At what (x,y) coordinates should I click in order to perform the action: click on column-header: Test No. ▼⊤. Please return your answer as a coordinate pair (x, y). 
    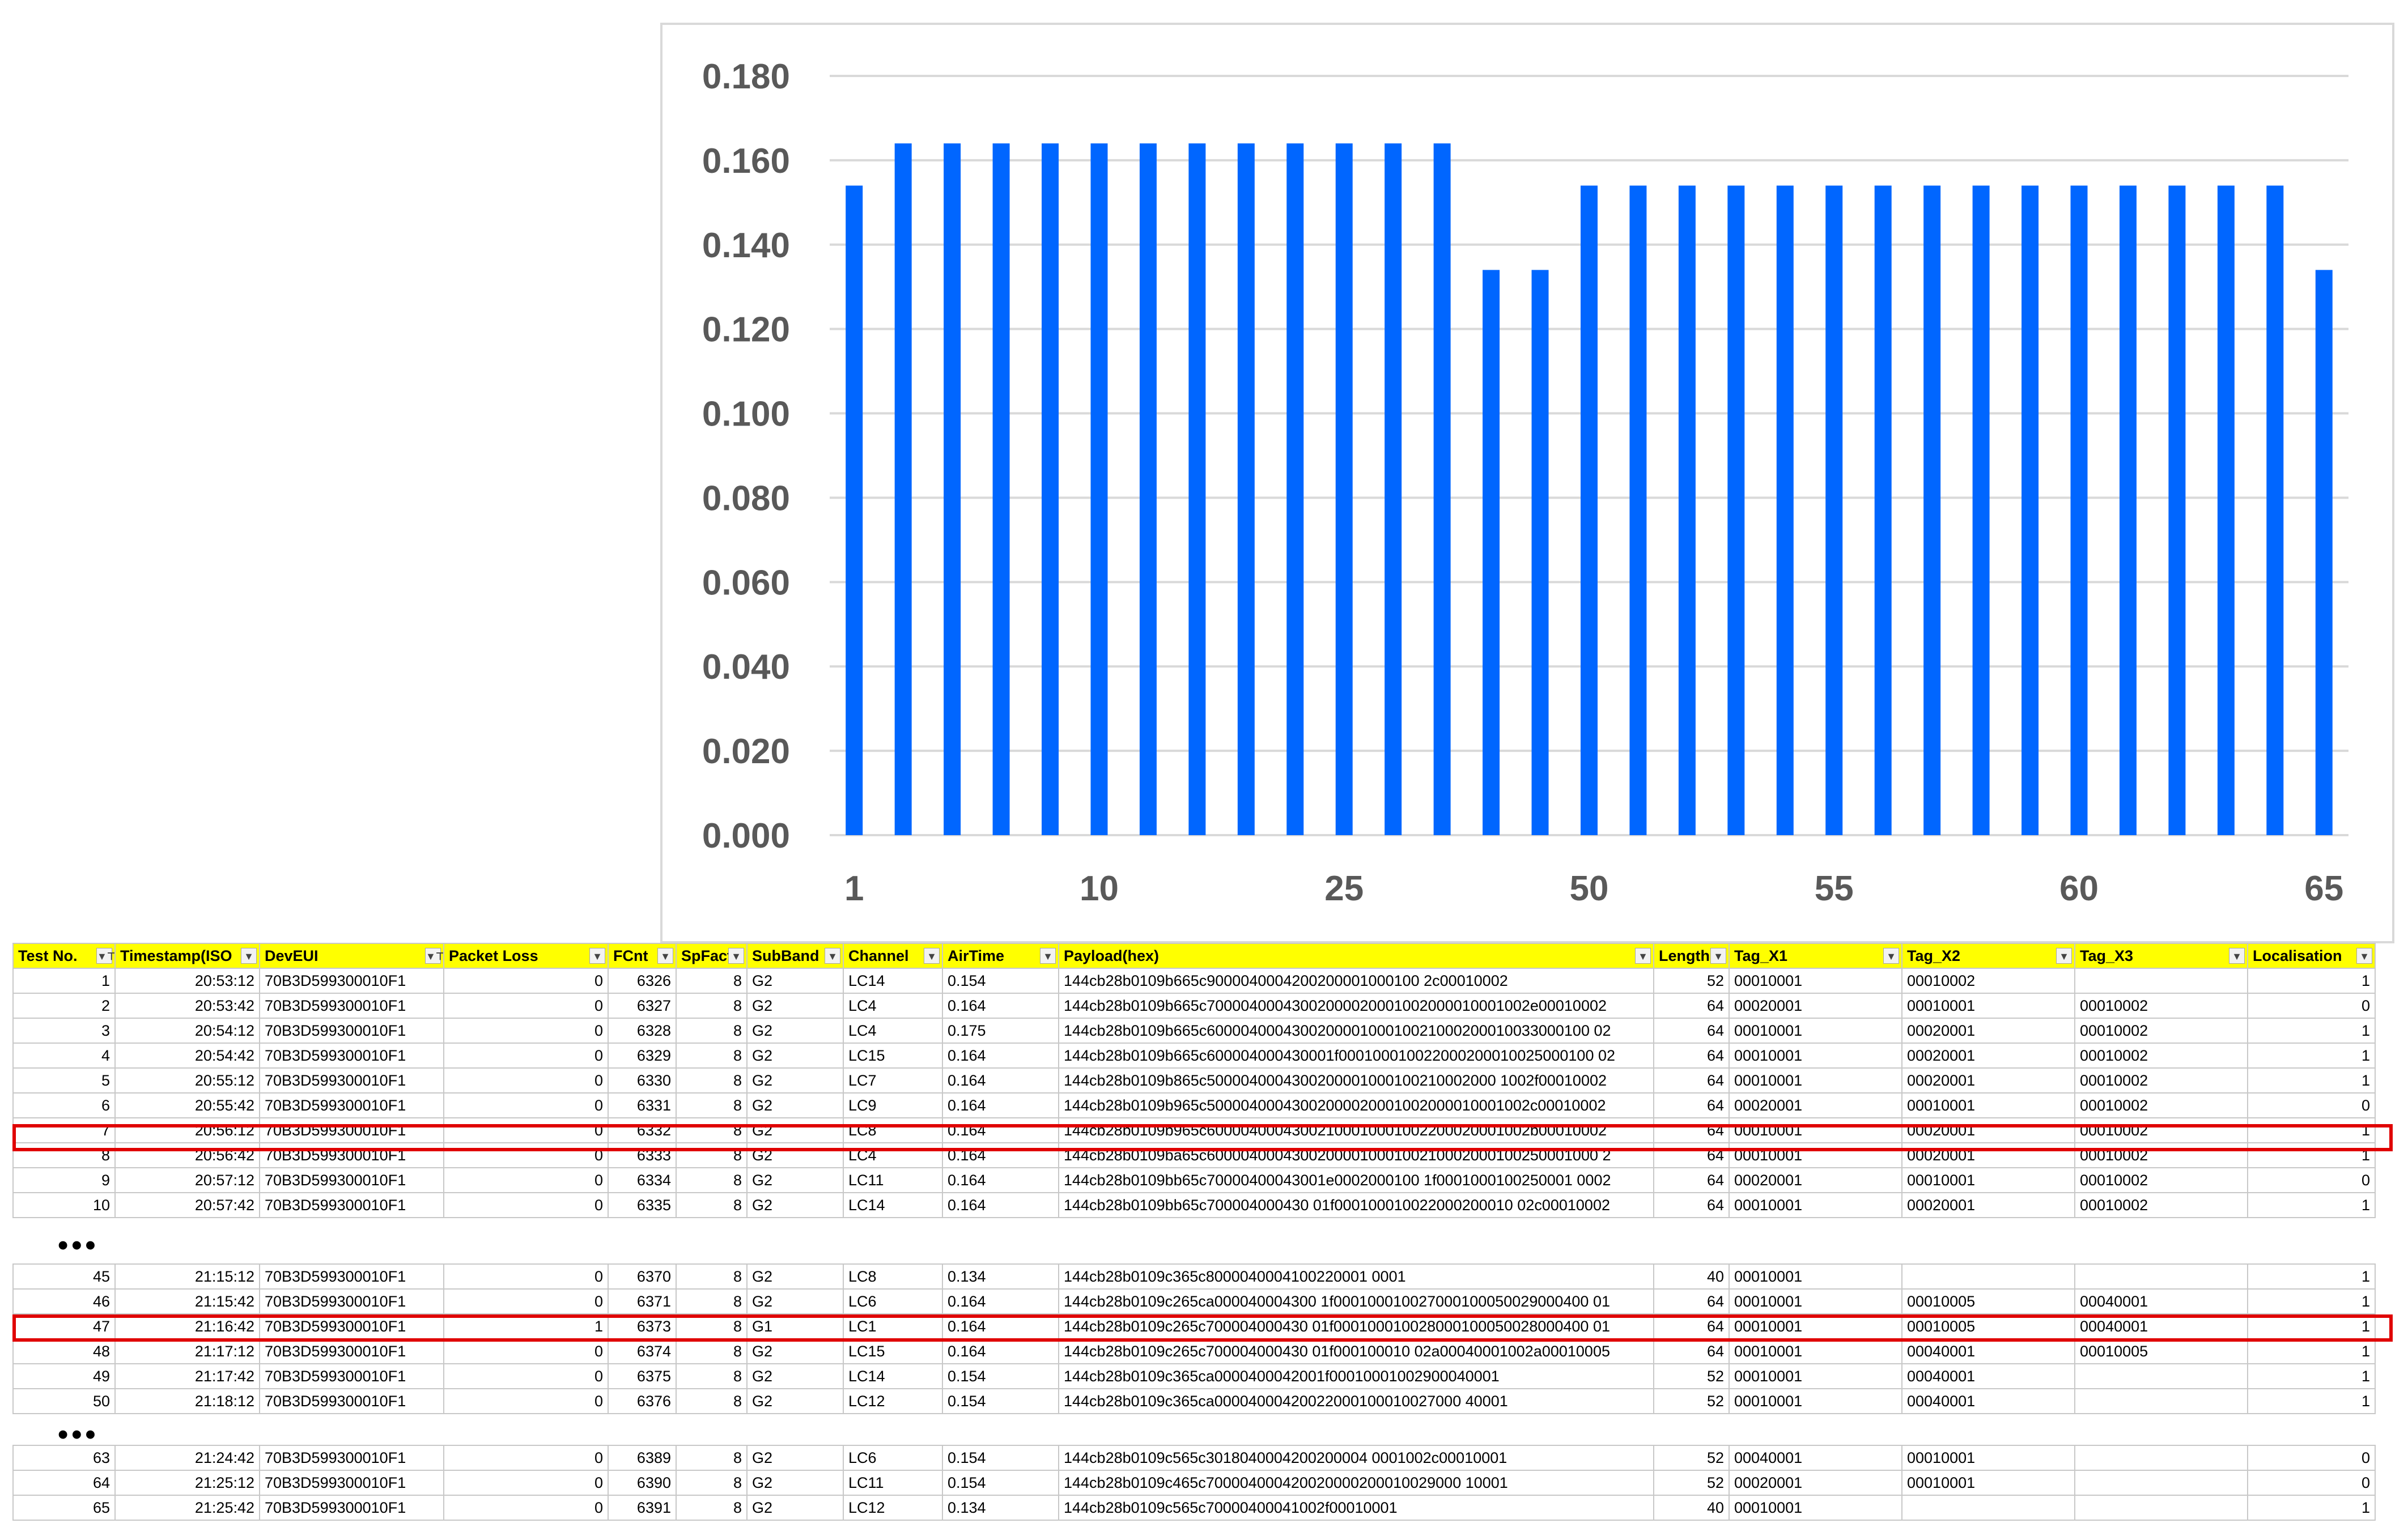
    Looking at the image, I should click on (64, 956).